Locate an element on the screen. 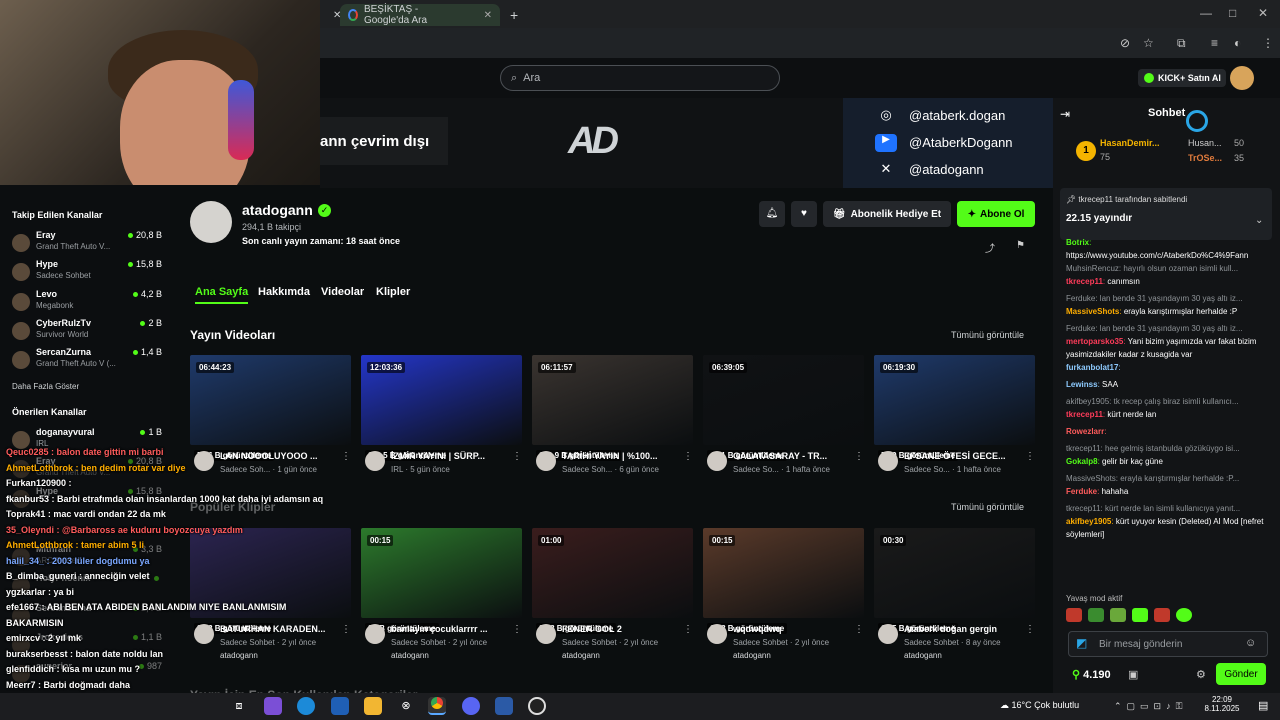  chrome-icon is located at coordinates (437, 706).